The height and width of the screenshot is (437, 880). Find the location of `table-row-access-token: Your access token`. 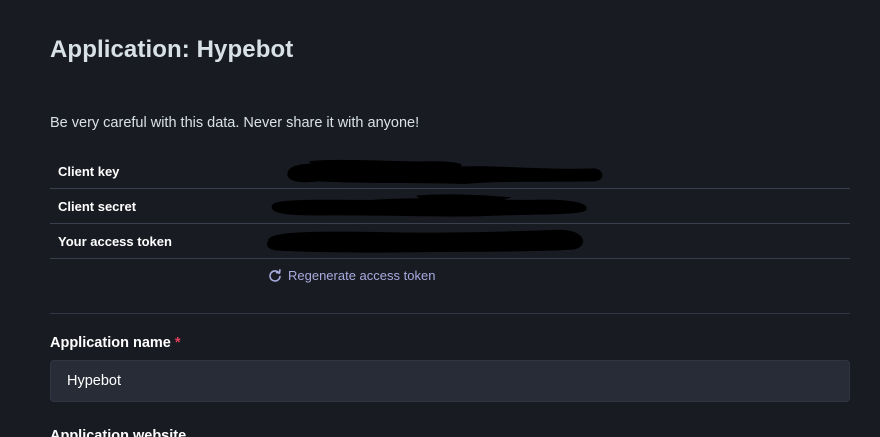

table-row-access-token: Your access token is located at coordinates (450, 241).